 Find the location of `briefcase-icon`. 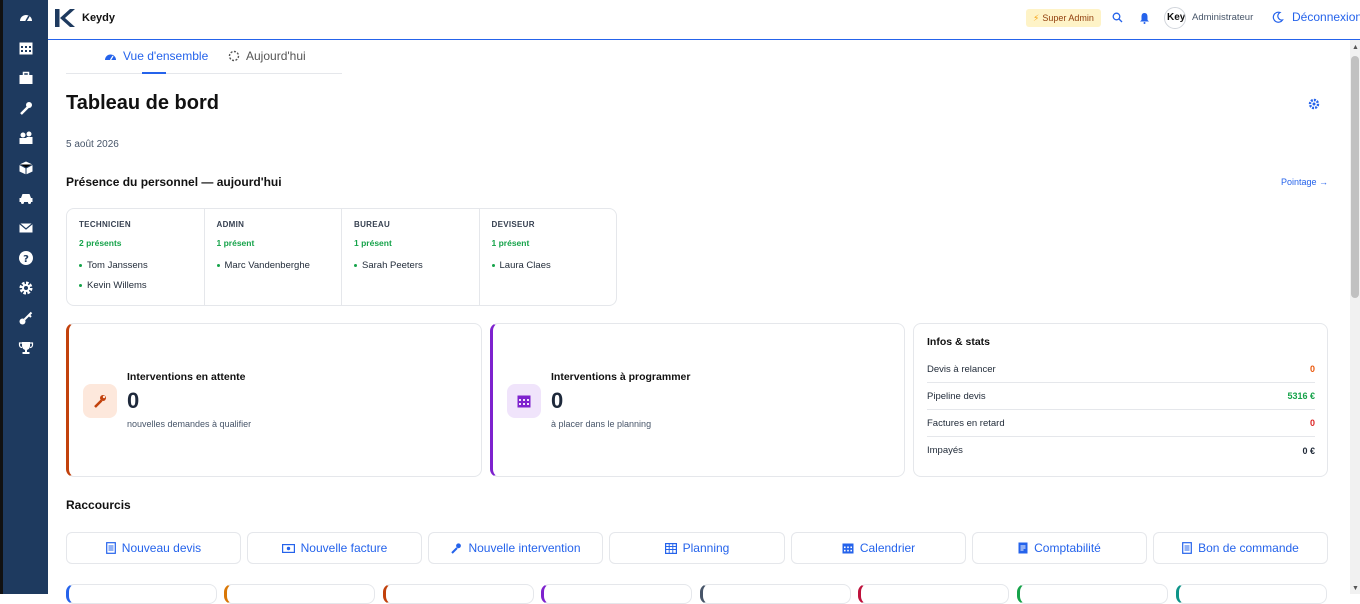

briefcase-icon is located at coordinates (26, 78).